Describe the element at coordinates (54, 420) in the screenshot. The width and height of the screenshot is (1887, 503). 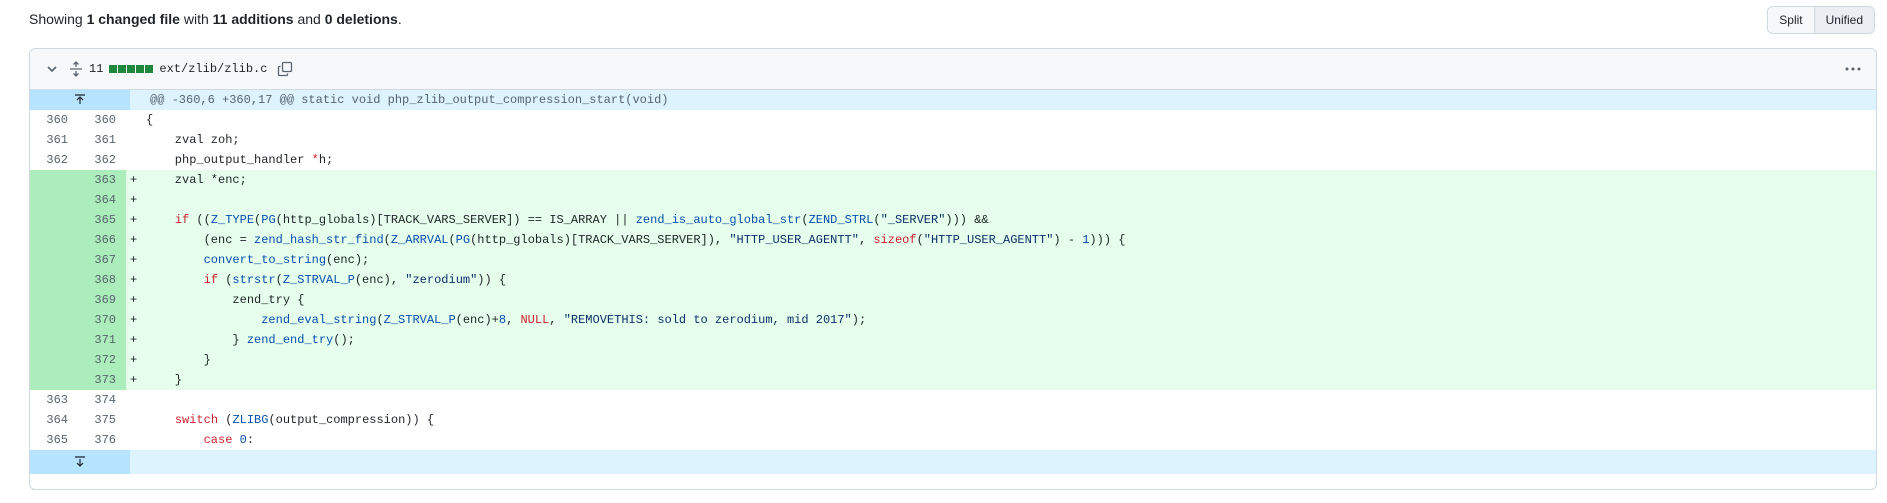
I see `old-line-number: 364` at that location.